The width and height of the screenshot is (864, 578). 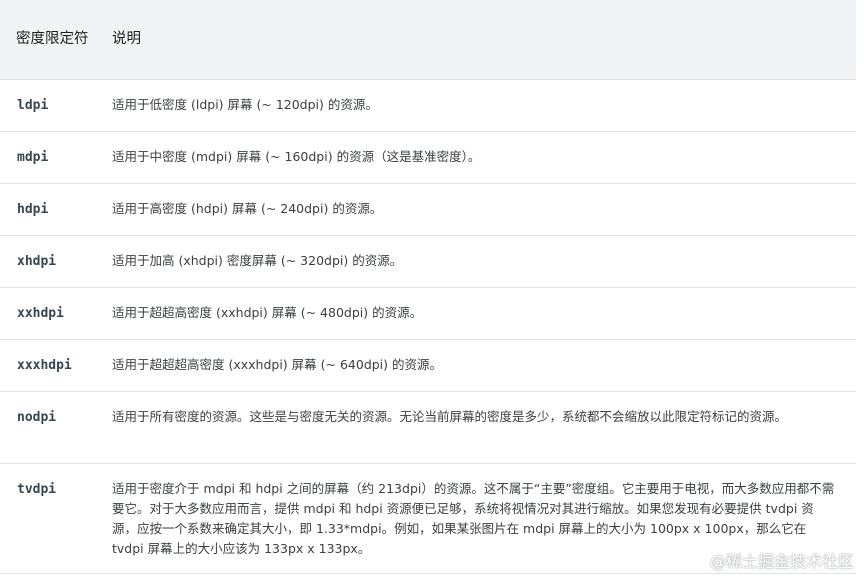 What do you see at coordinates (49, 427) in the screenshot?
I see `qualifier-cell: nodpi` at bounding box center [49, 427].